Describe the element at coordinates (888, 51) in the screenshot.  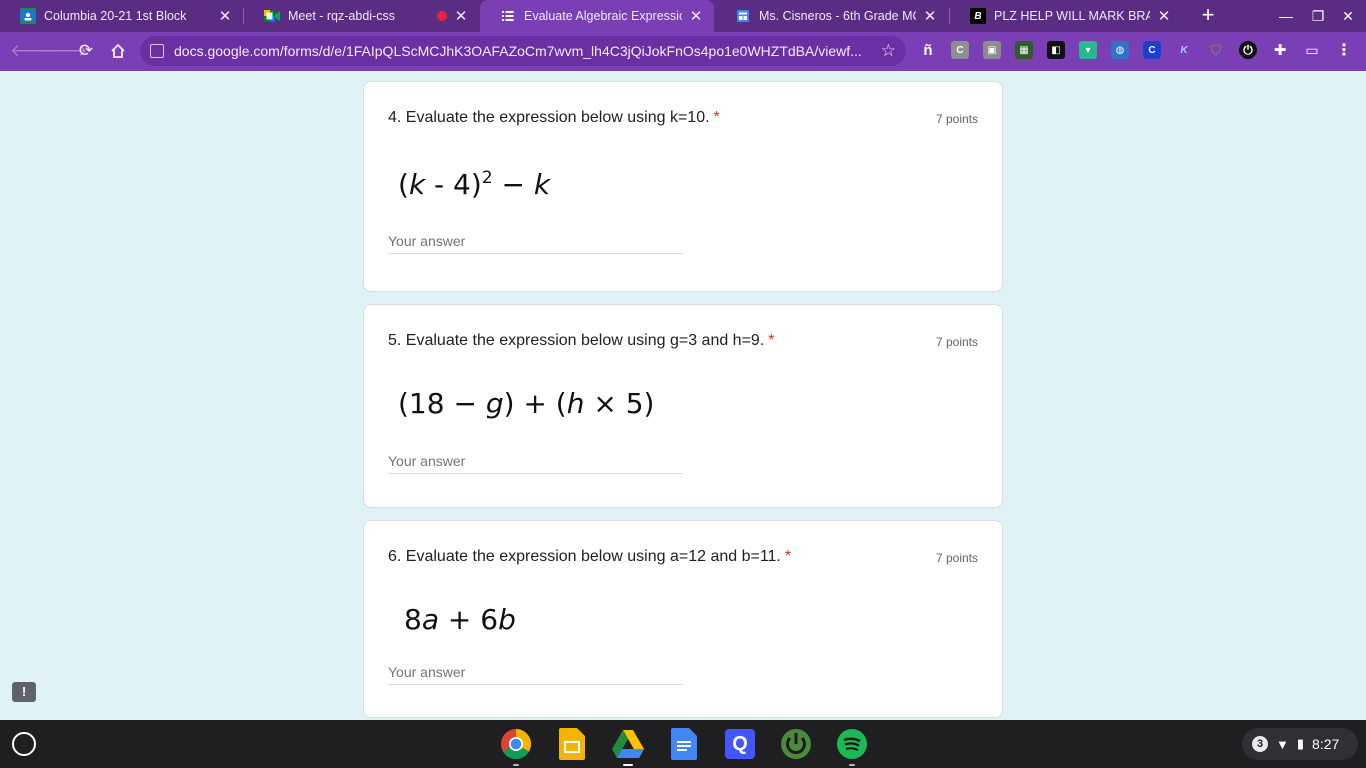
I see `bookmark-star-icon: ☆` at that location.